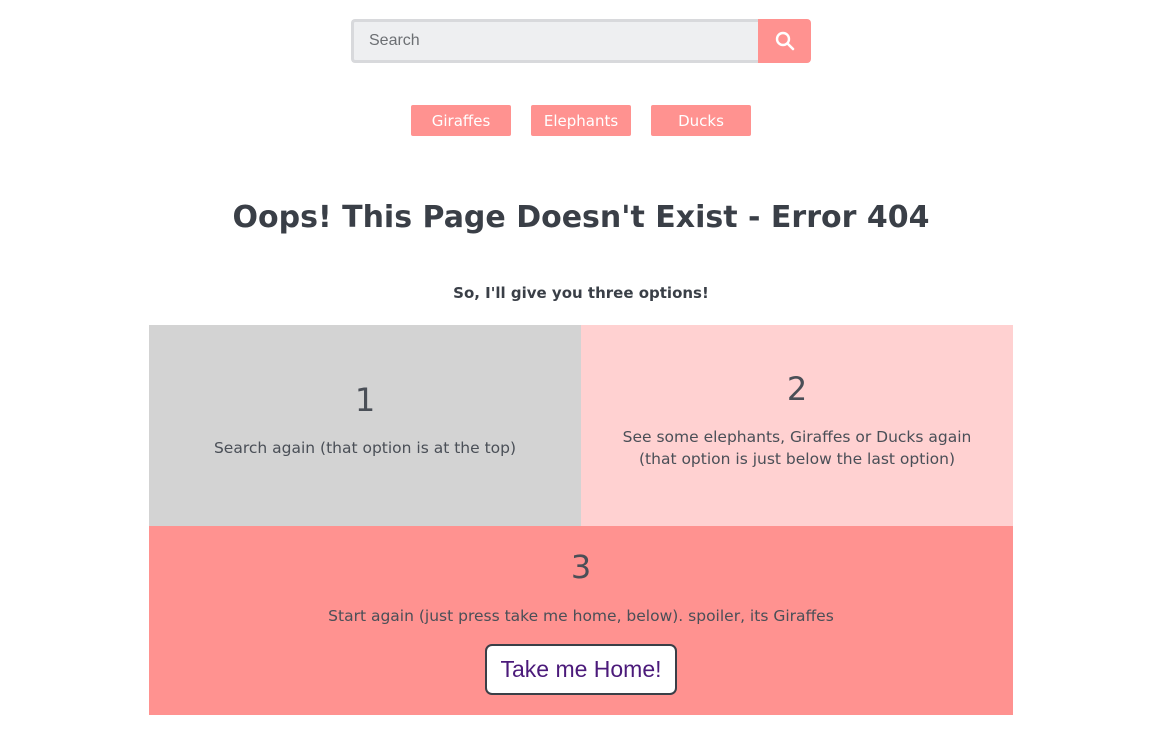 The image size is (1150, 748). I want to click on search-button, so click(784, 41).